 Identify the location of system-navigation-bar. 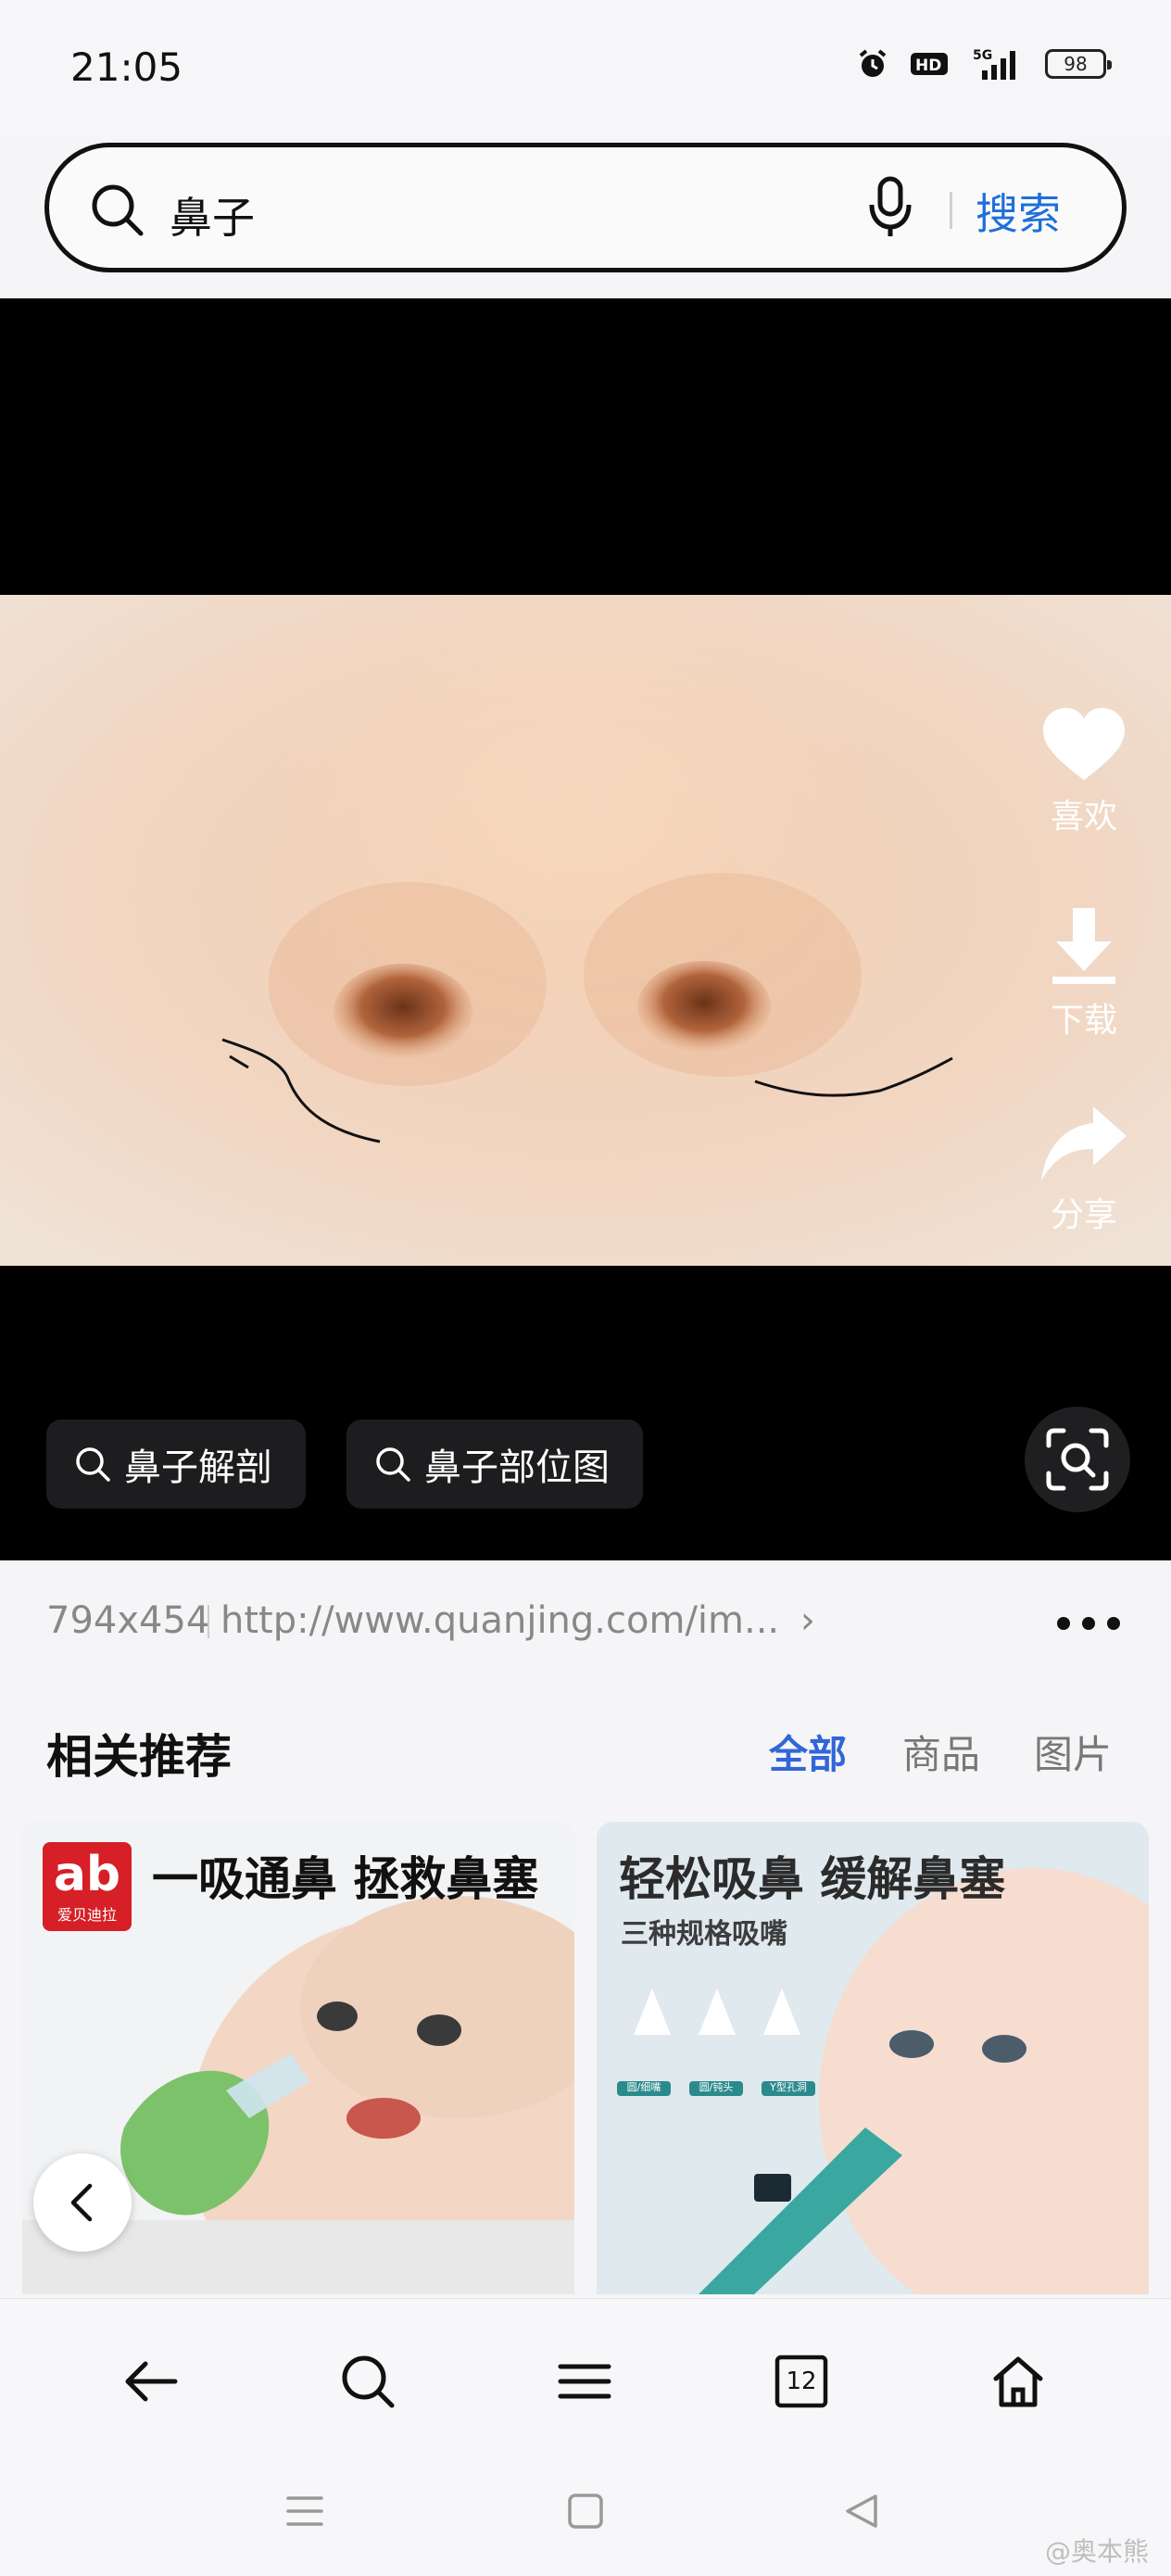
(585, 2516).